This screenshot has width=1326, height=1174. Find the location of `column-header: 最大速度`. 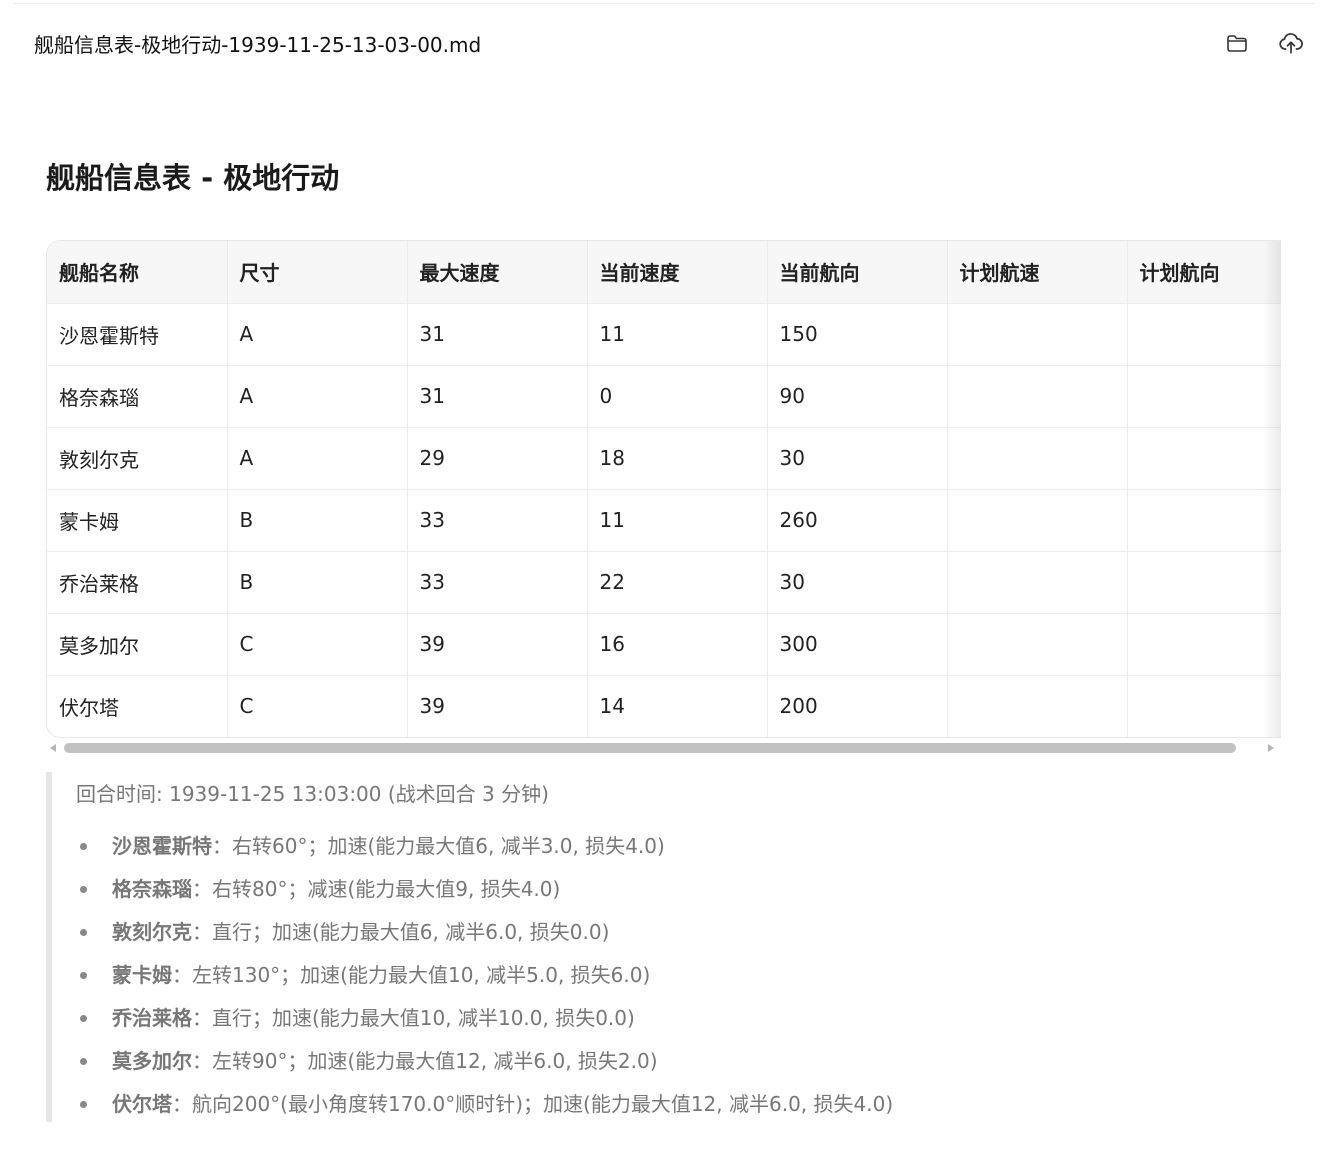

column-header: 最大速度 is located at coordinates (497, 272).